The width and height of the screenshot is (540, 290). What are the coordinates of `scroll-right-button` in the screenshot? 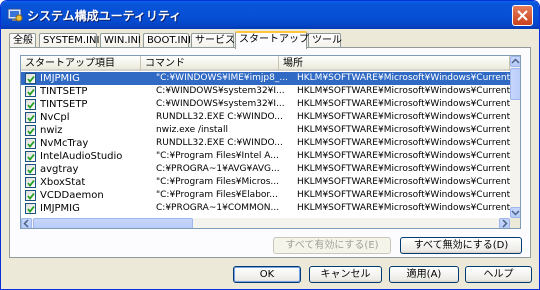 It's located at (504, 223).